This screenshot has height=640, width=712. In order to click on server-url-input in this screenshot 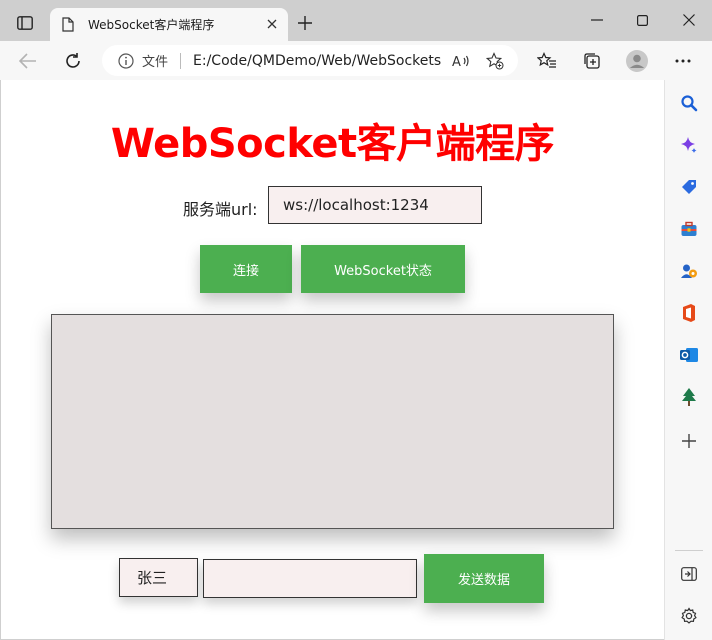, I will do `click(375, 205)`.